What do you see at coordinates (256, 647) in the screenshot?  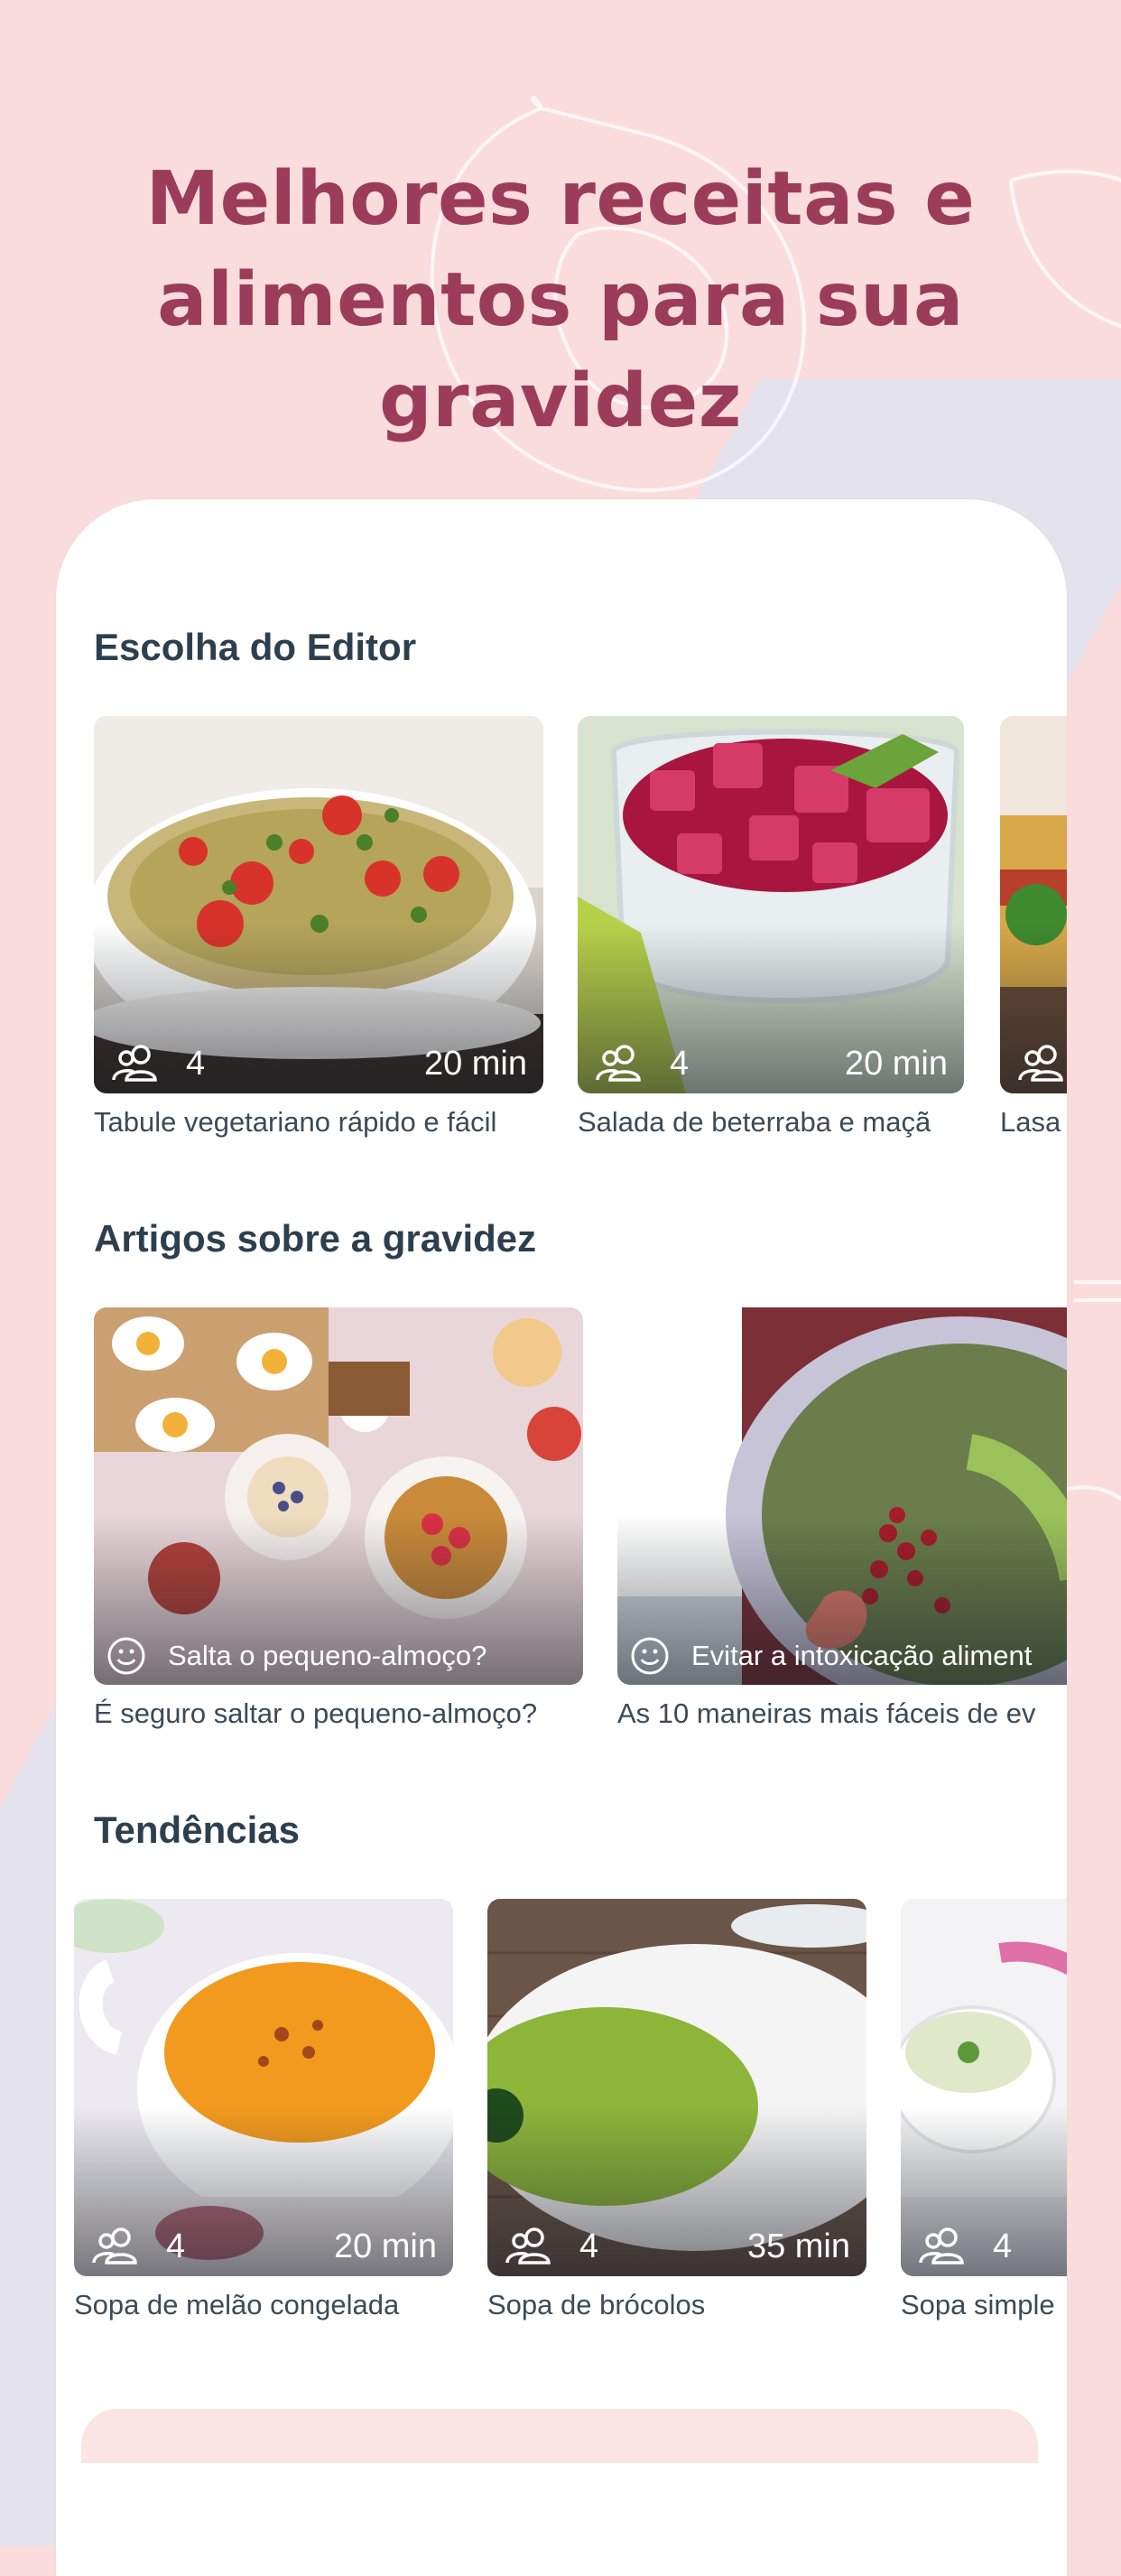 I see `section-title-editor: Escolha do Editor` at bounding box center [256, 647].